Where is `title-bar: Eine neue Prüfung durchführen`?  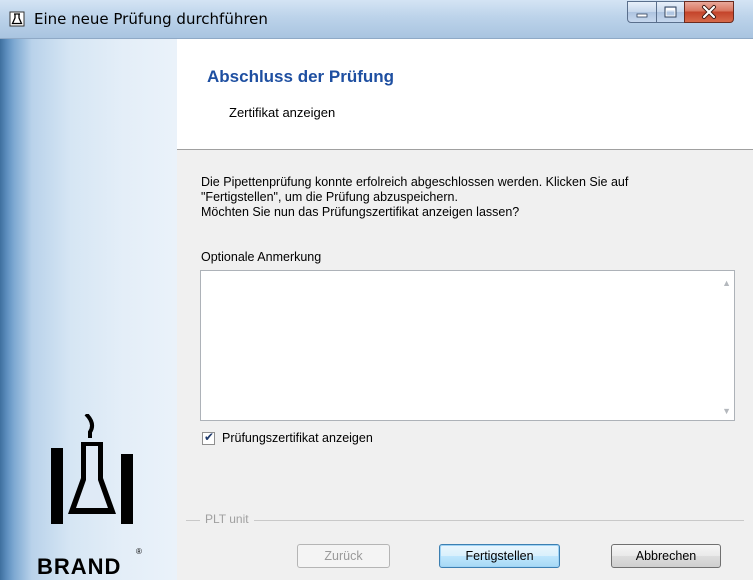
title-bar: Eine neue Prüfung durchführen is located at coordinates (376, 19).